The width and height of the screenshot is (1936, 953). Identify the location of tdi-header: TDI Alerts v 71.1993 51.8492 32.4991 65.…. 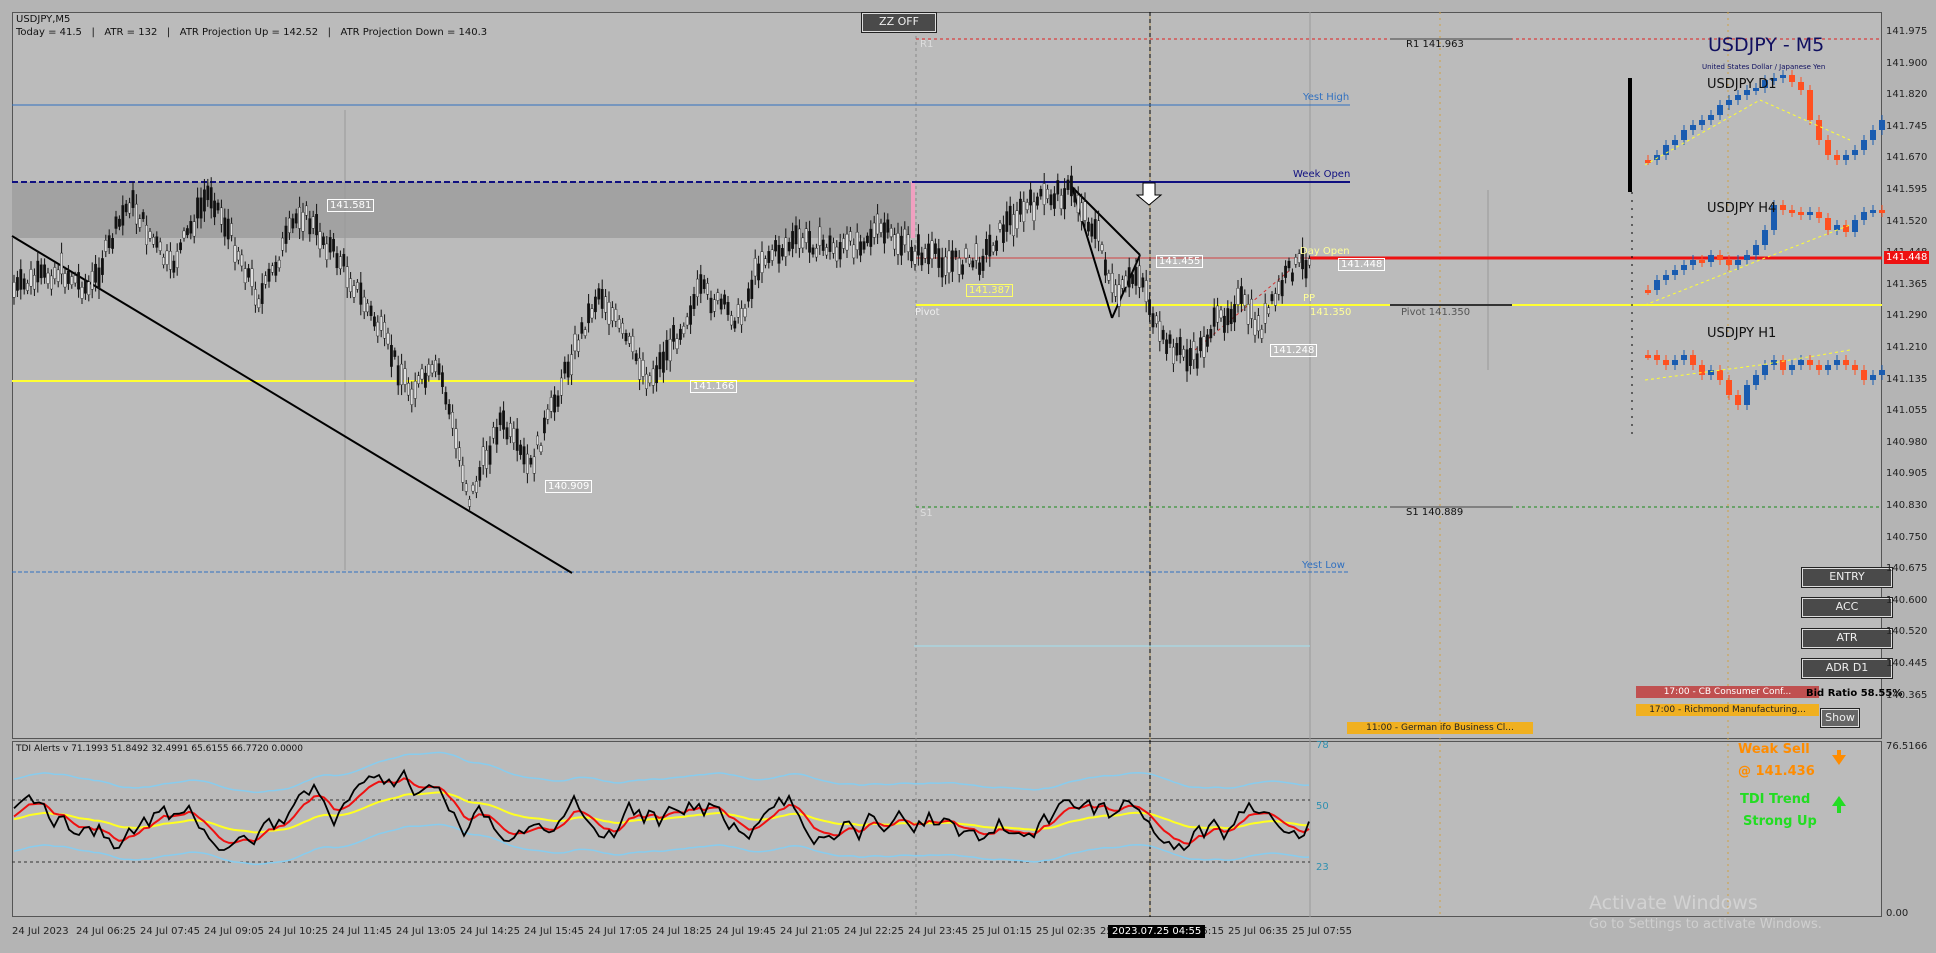
(159, 749).